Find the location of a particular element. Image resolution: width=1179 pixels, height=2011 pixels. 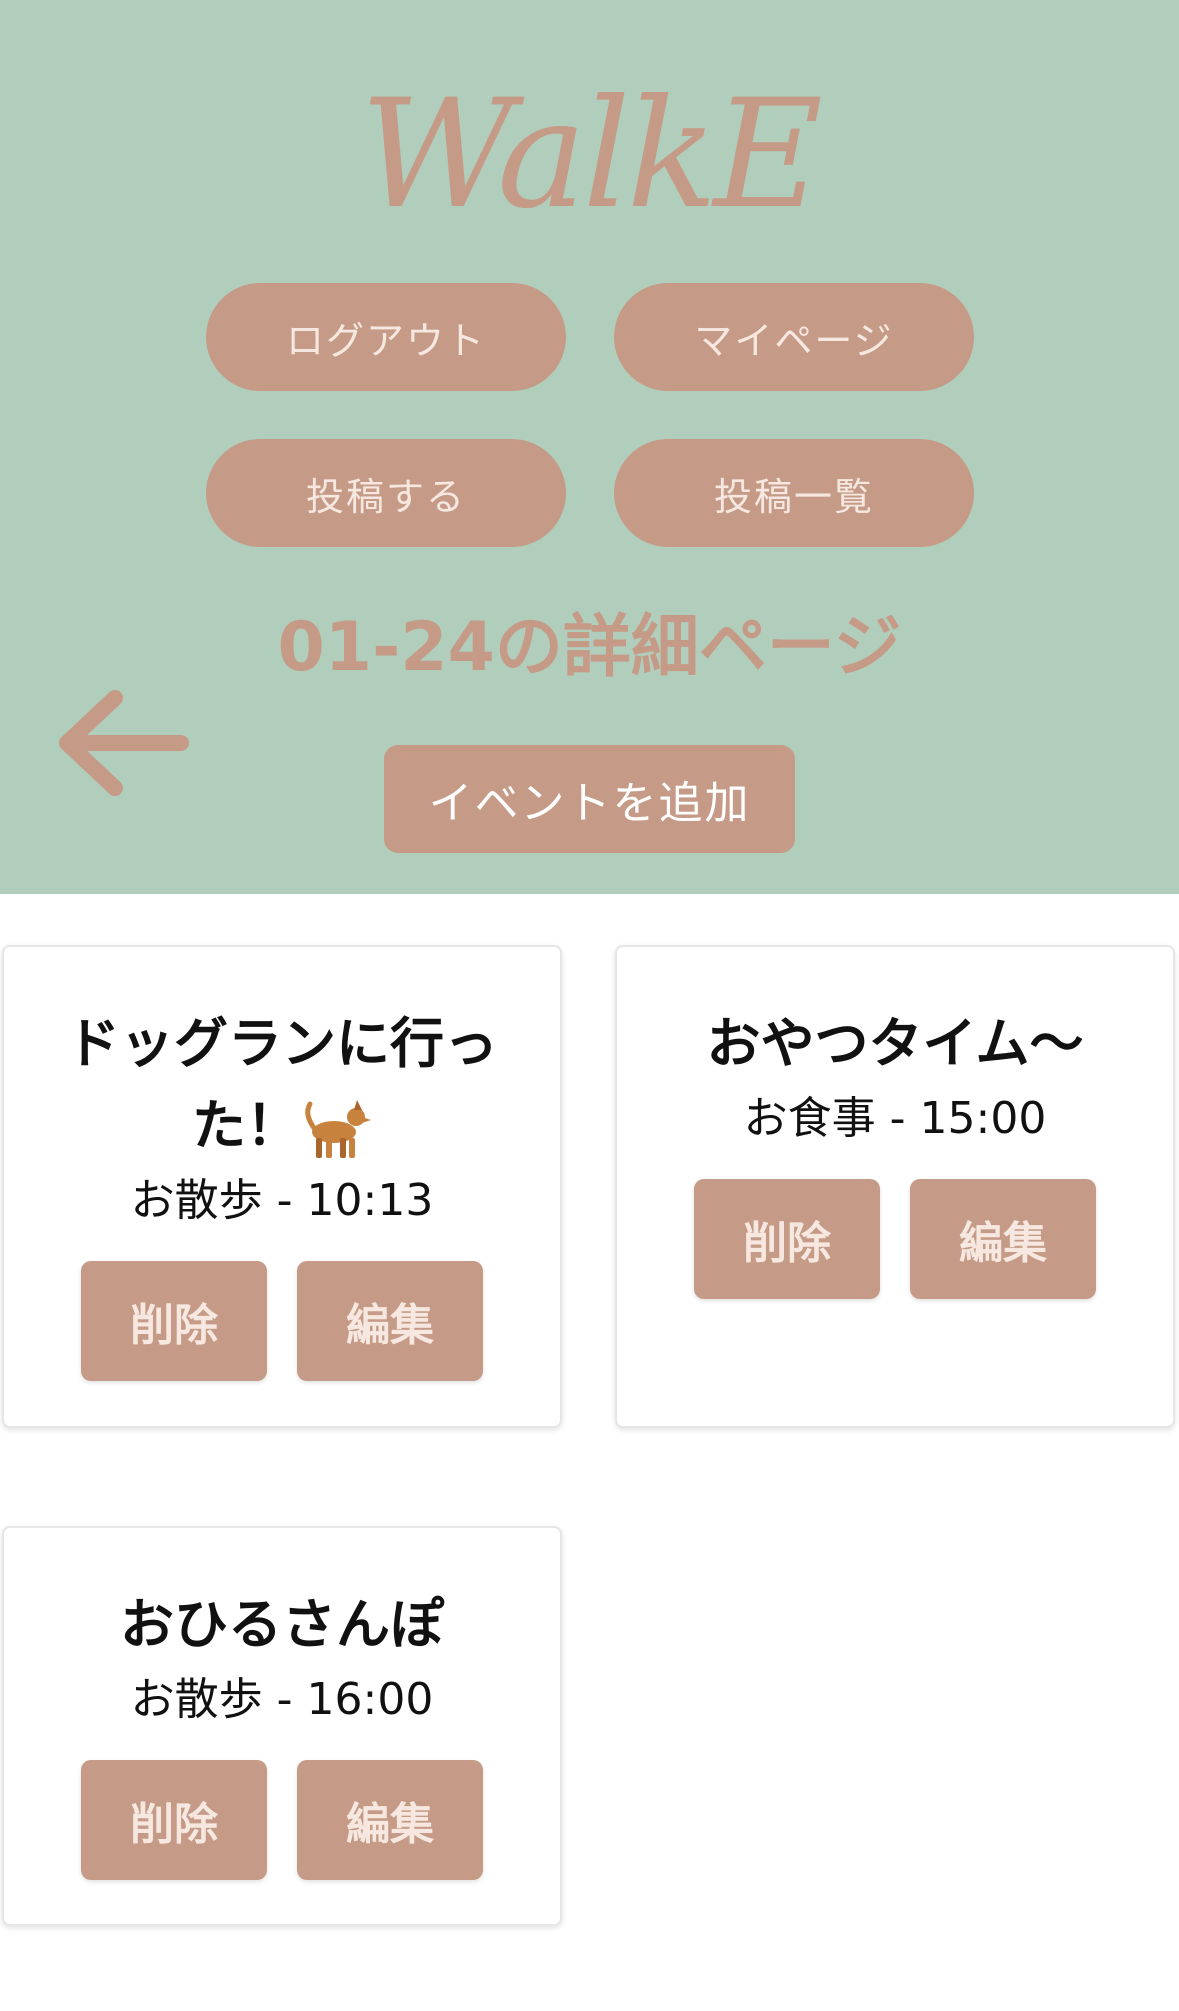

event-subtitle: お散歩 - 10:13 is located at coordinates (282, 1200).